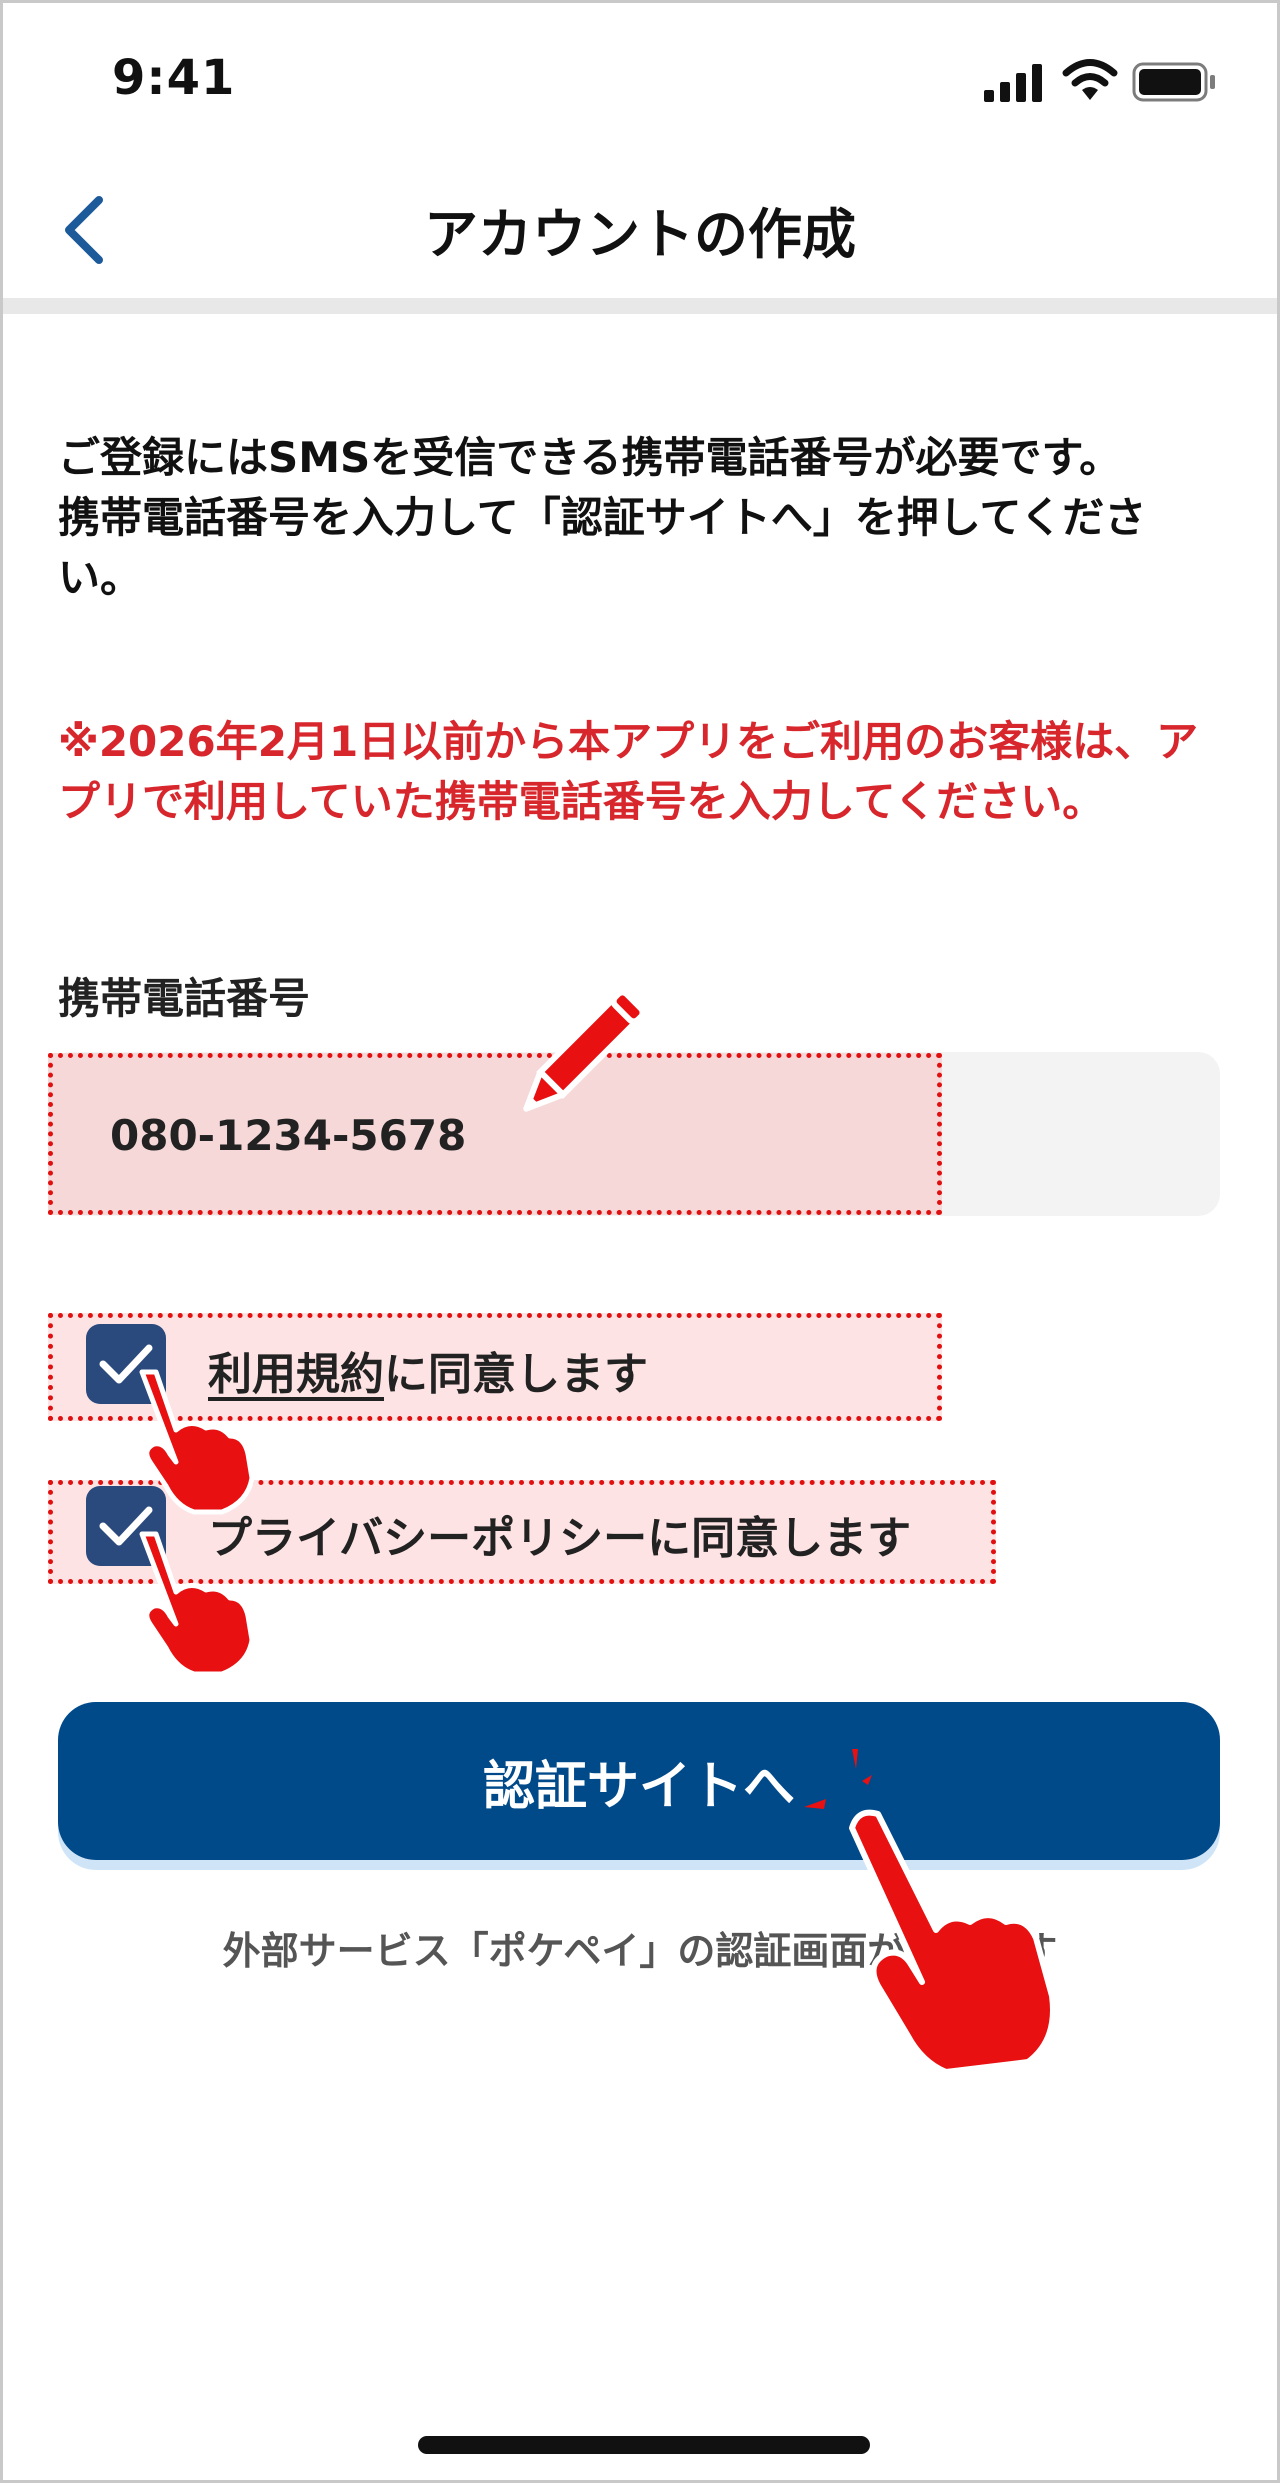 The width and height of the screenshot is (1280, 2483). I want to click on page-title: アカウントの作成, so click(640, 234).